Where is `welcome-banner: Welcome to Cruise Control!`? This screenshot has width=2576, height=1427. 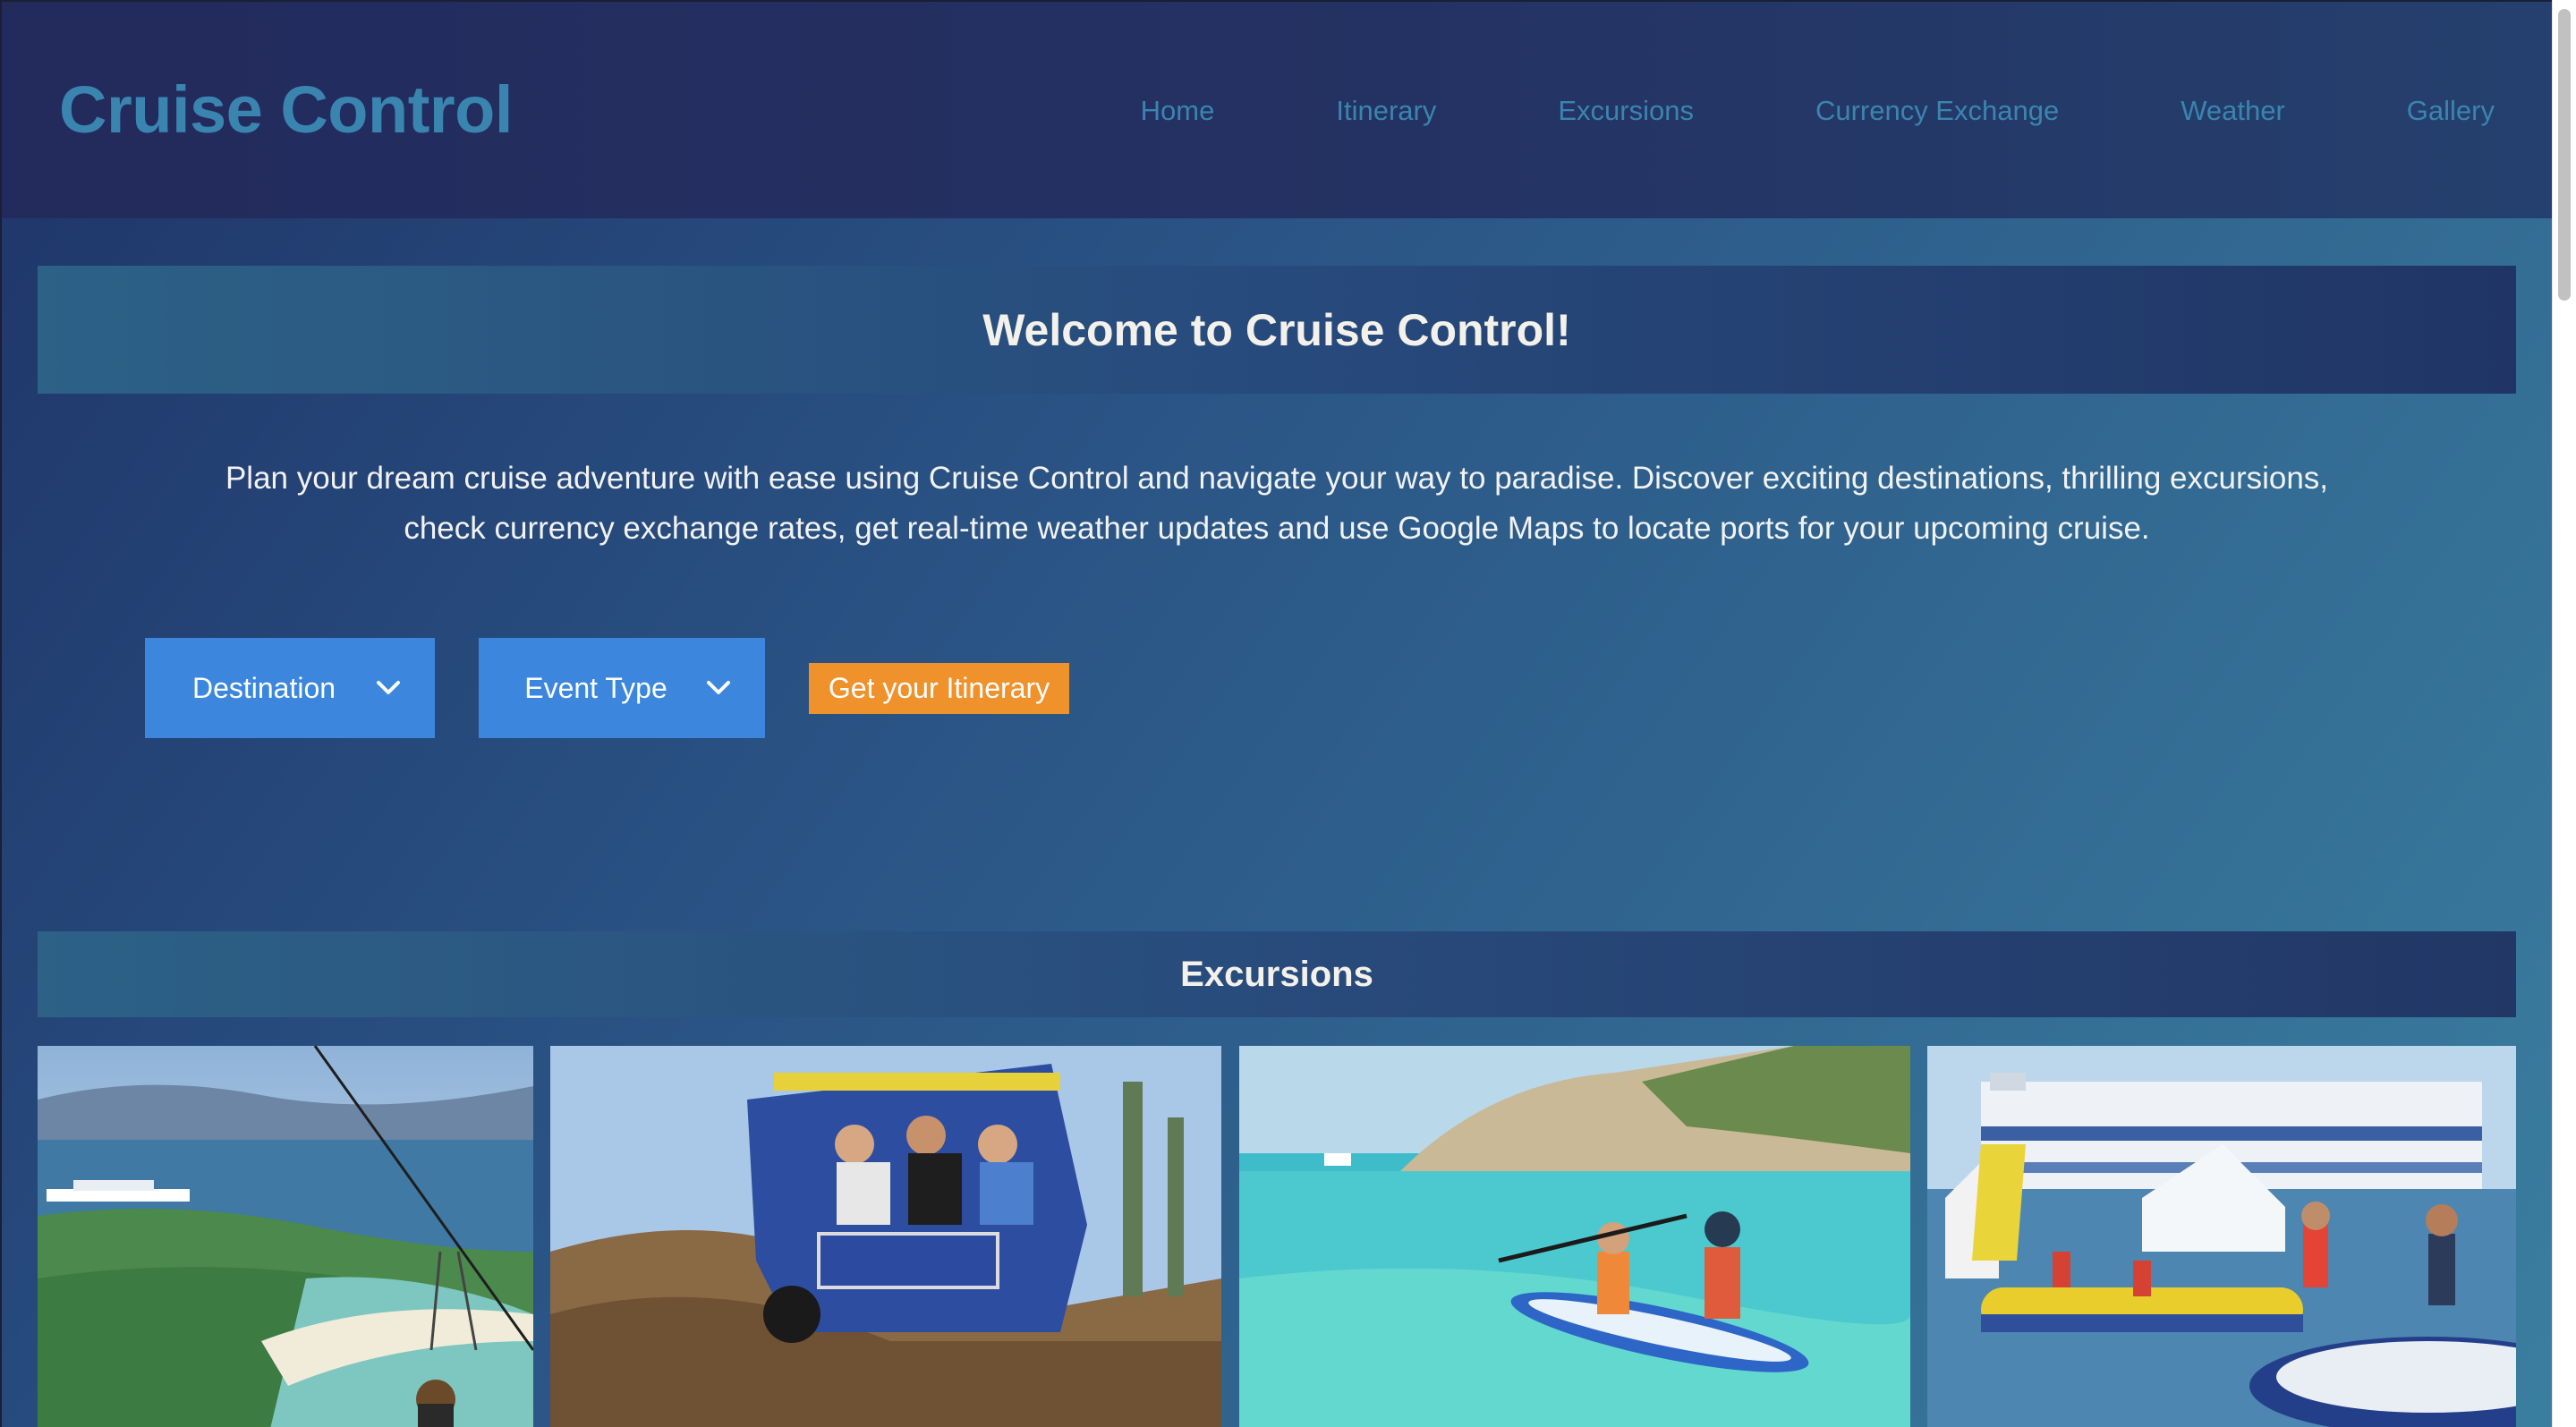
welcome-banner: Welcome to Cruise Control! is located at coordinates (1277, 330).